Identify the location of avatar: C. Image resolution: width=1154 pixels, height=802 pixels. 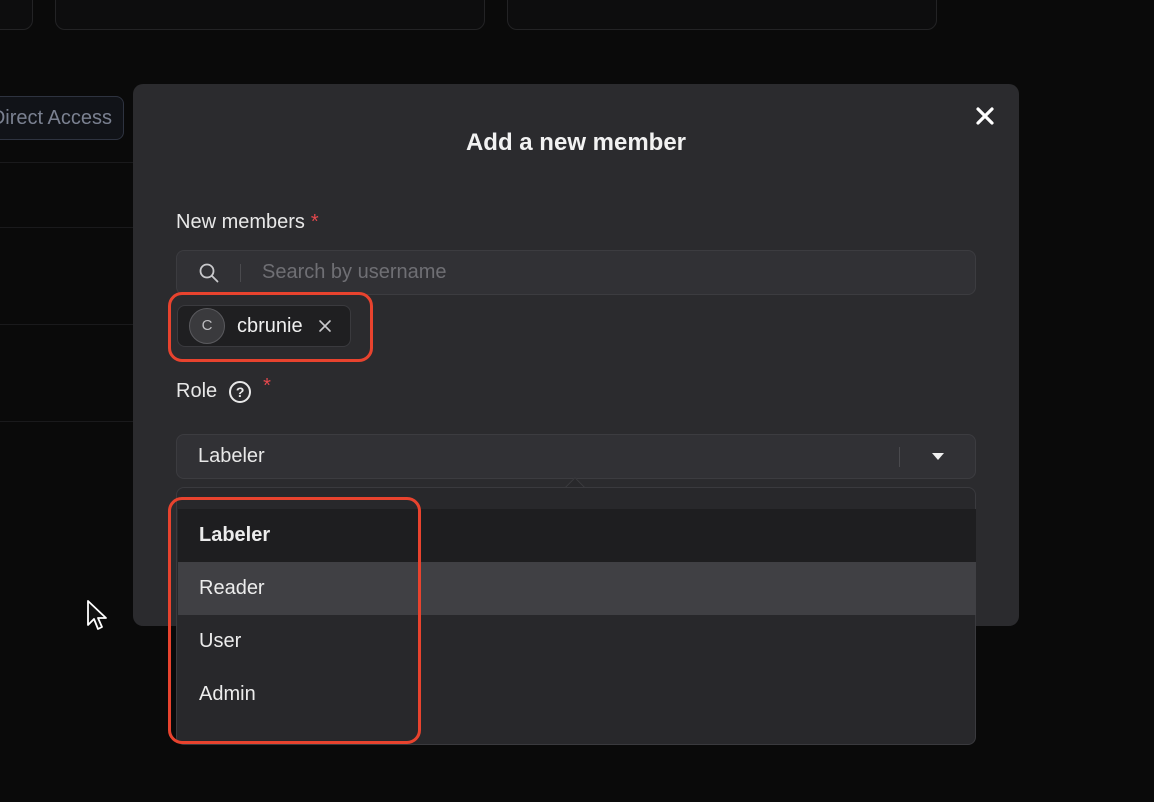
(207, 326).